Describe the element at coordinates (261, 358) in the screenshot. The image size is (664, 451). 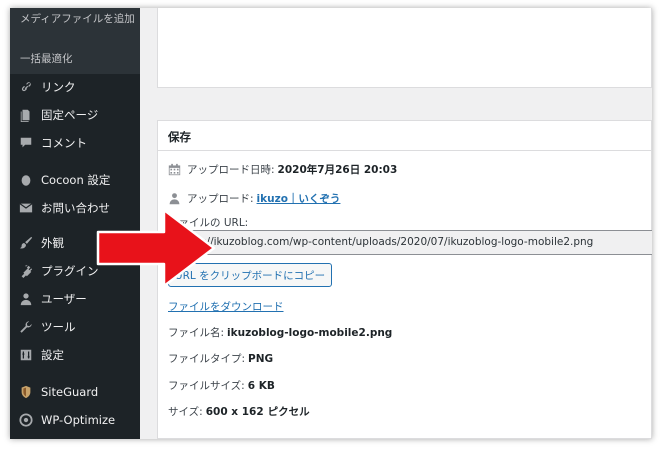
I see `filetype-value: PNG` at that location.